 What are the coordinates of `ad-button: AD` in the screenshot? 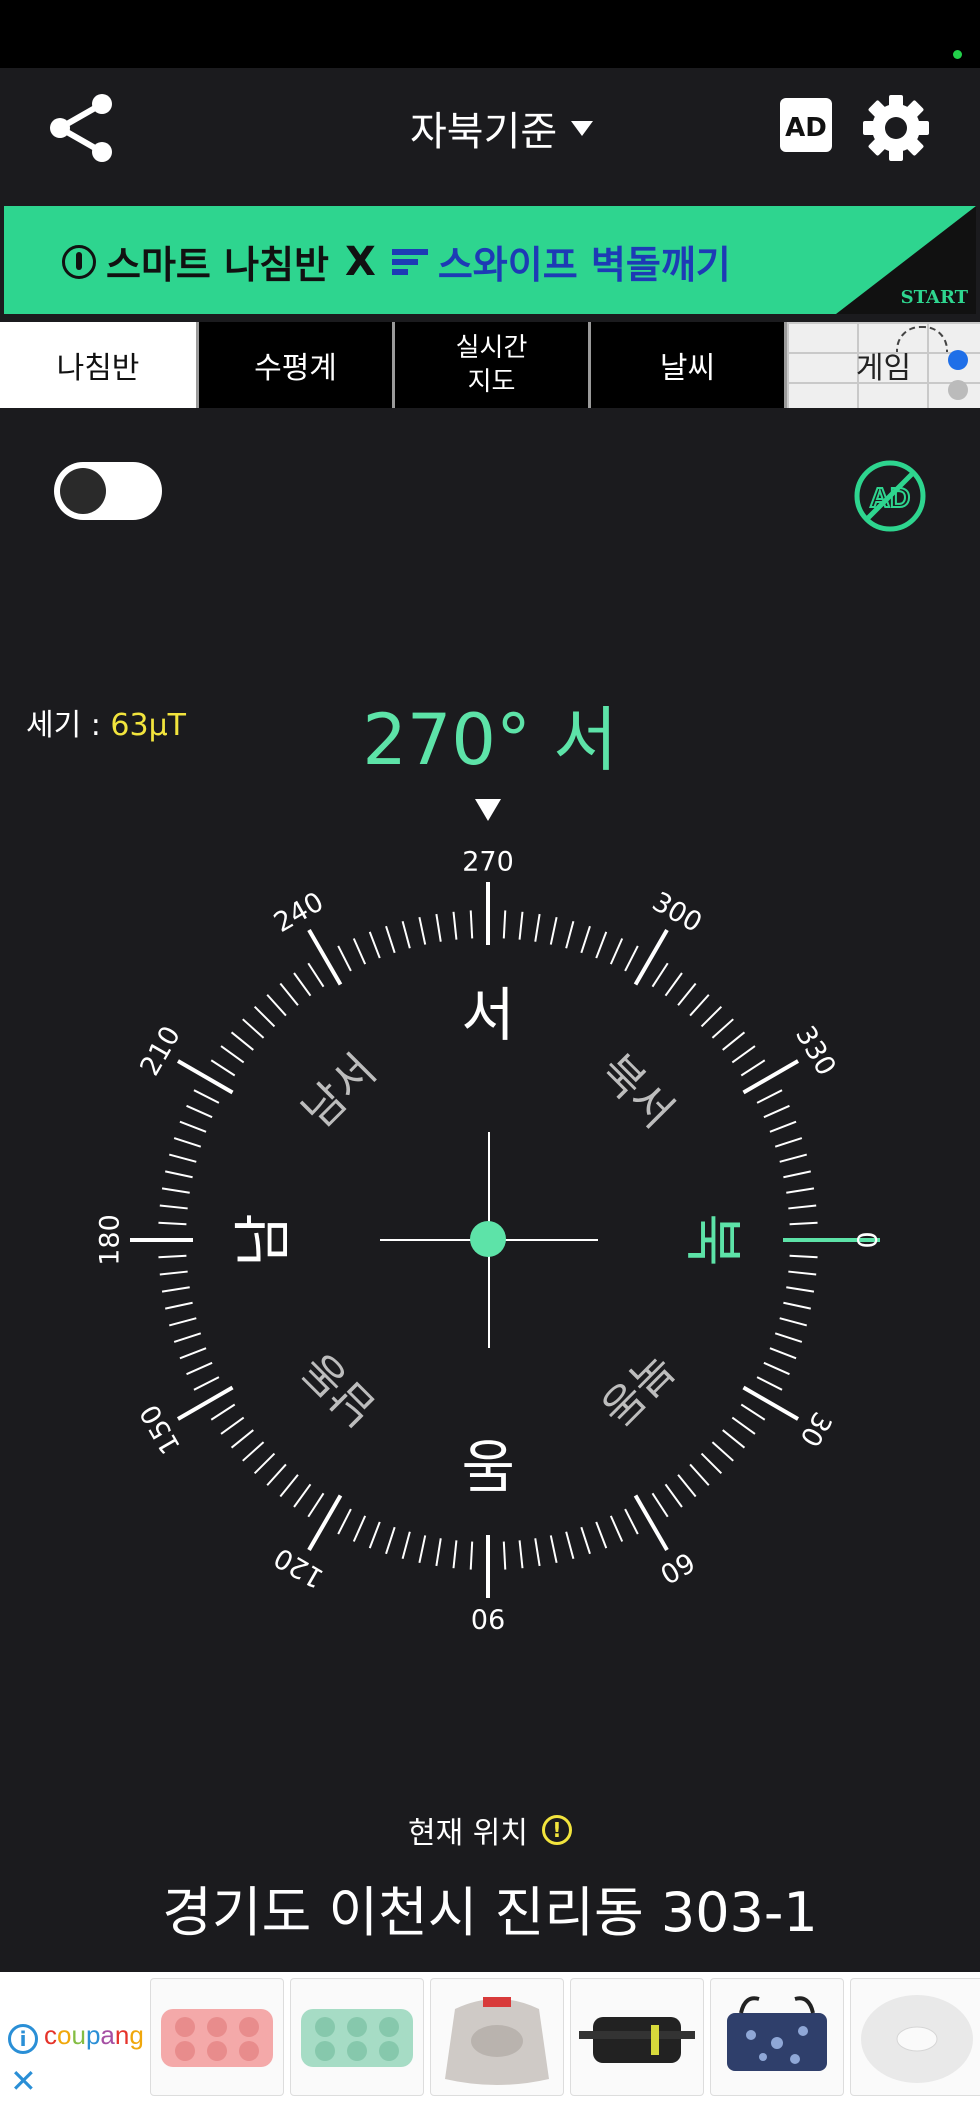 It's located at (806, 125).